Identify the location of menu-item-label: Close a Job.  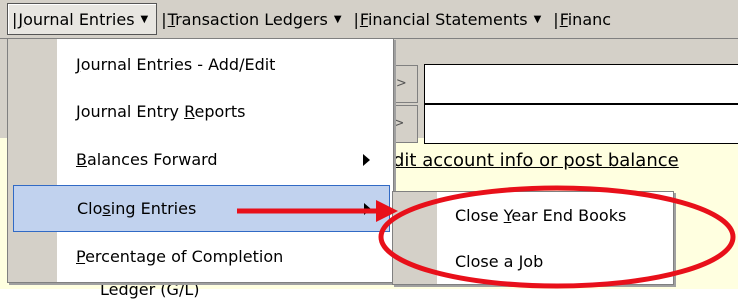
(499, 261).